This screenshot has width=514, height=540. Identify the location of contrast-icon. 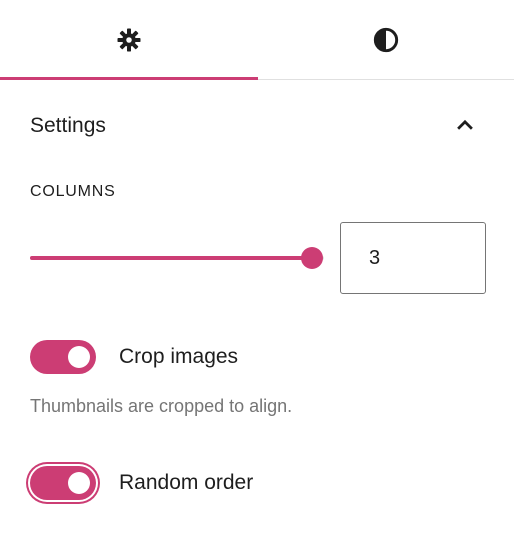
(385, 40).